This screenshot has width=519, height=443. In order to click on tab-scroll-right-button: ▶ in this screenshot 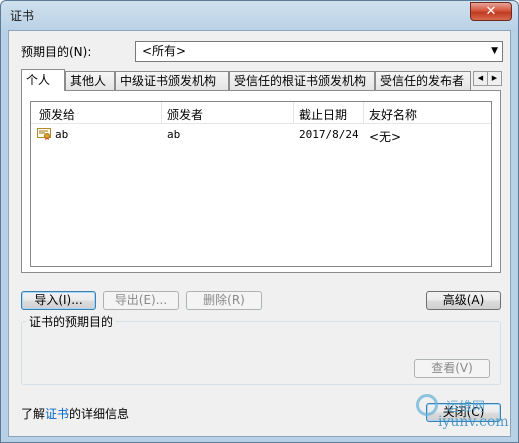, I will do `click(494, 78)`.